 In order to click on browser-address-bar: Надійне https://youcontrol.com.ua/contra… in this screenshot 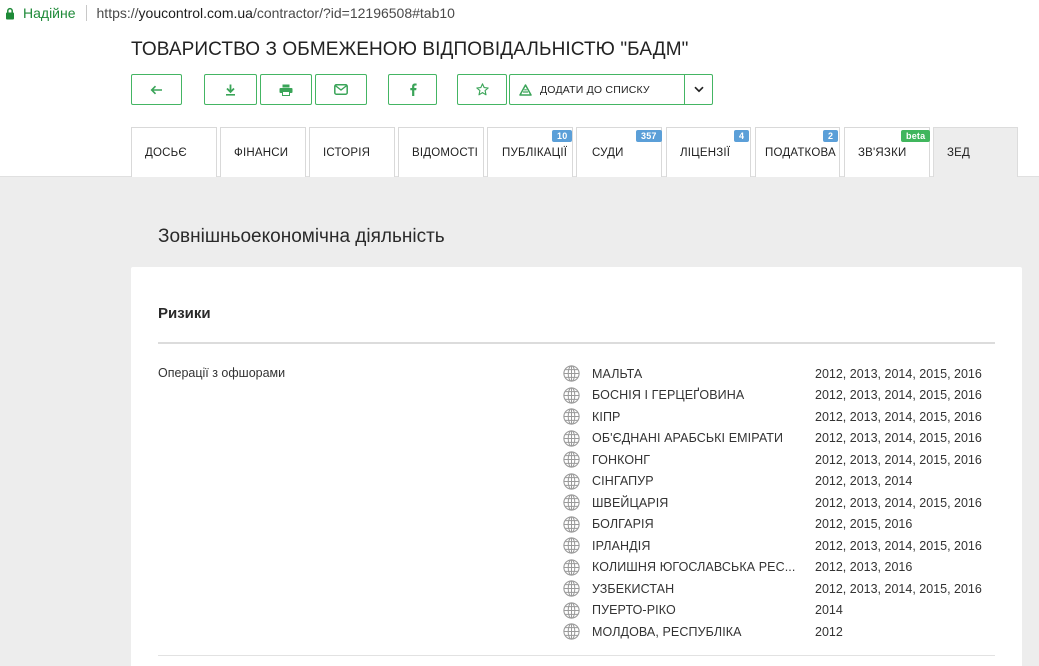, I will do `click(519, 12)`.